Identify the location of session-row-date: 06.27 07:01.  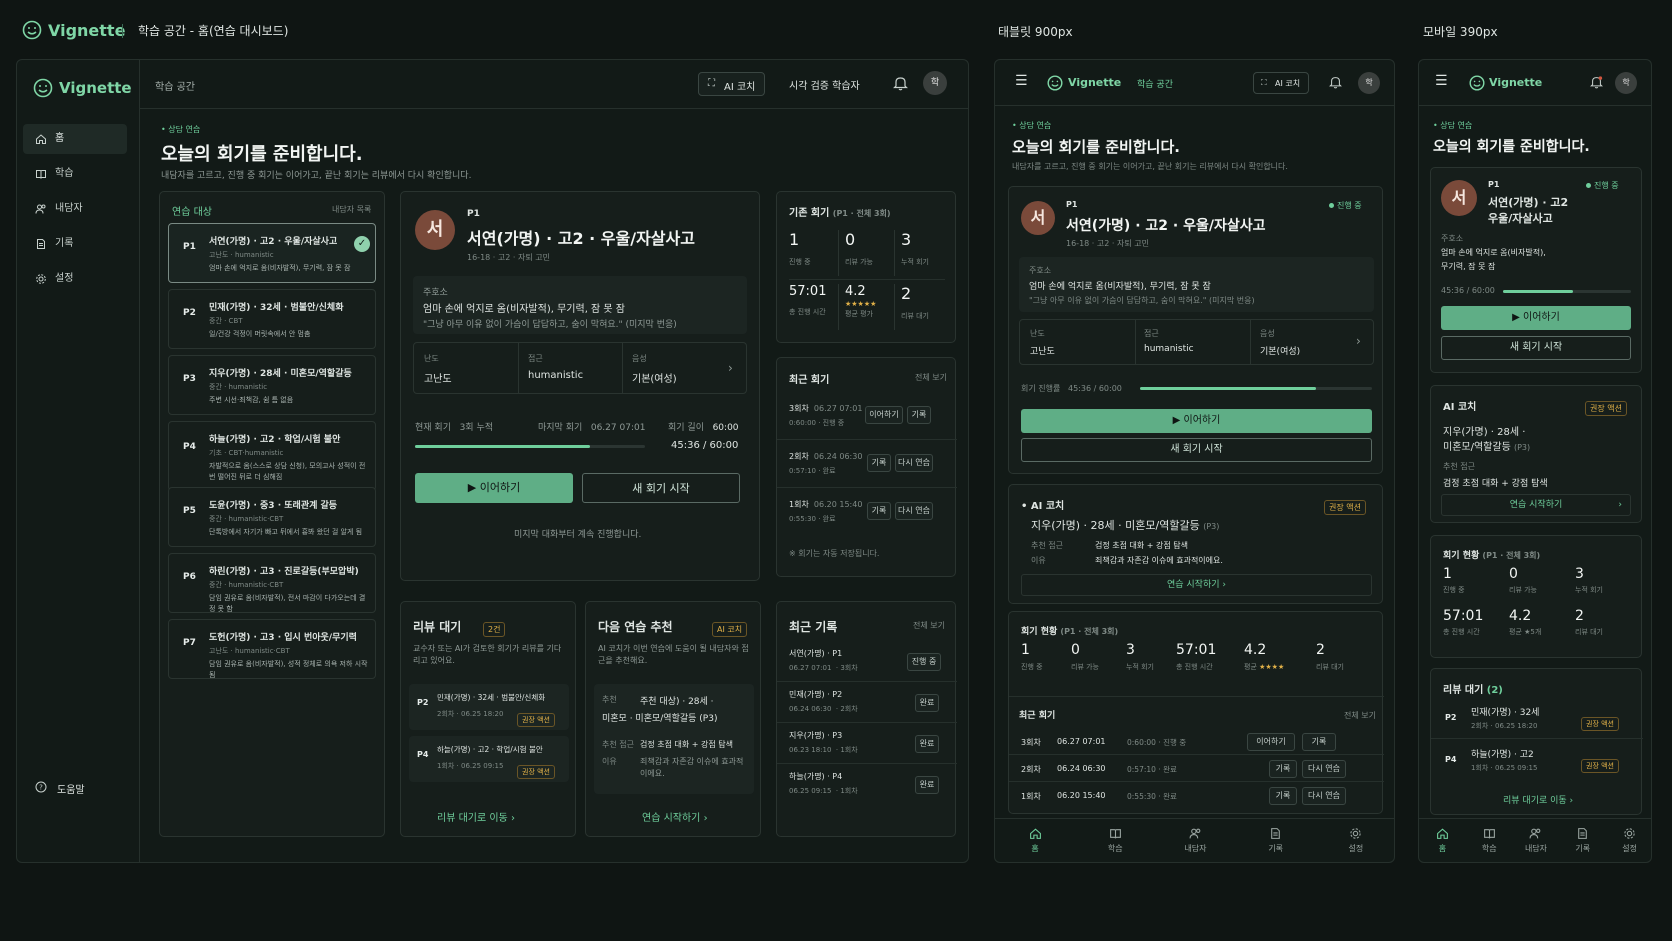
(1081, 741).